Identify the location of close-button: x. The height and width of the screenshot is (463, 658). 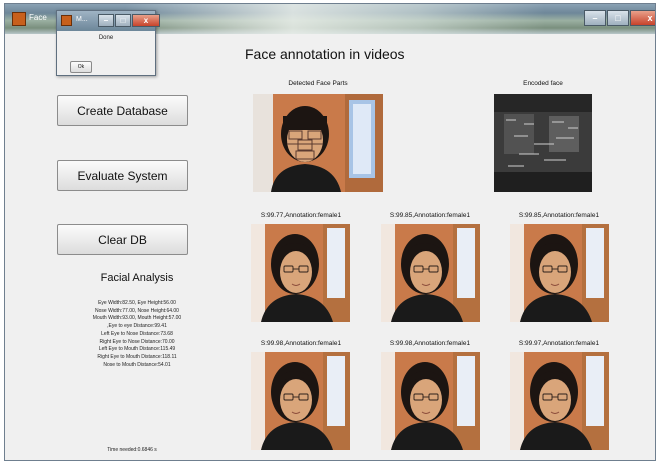
(642, 18).